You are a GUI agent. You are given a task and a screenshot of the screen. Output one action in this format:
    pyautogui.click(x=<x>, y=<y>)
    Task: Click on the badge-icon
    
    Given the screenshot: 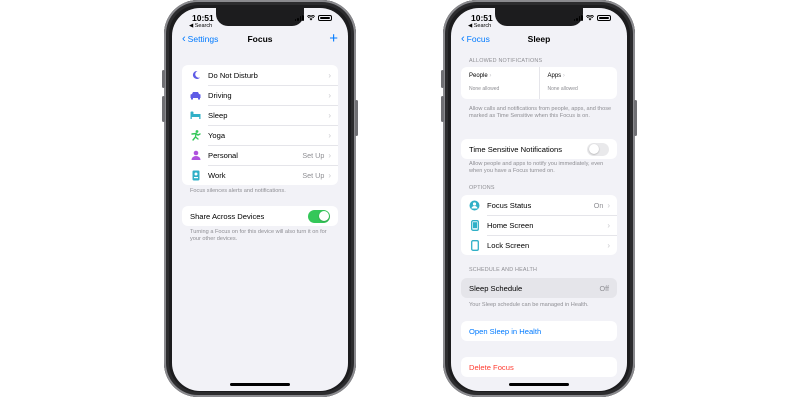 What is the action you would take?
    pyautogui.click(x=195, y=175)
    